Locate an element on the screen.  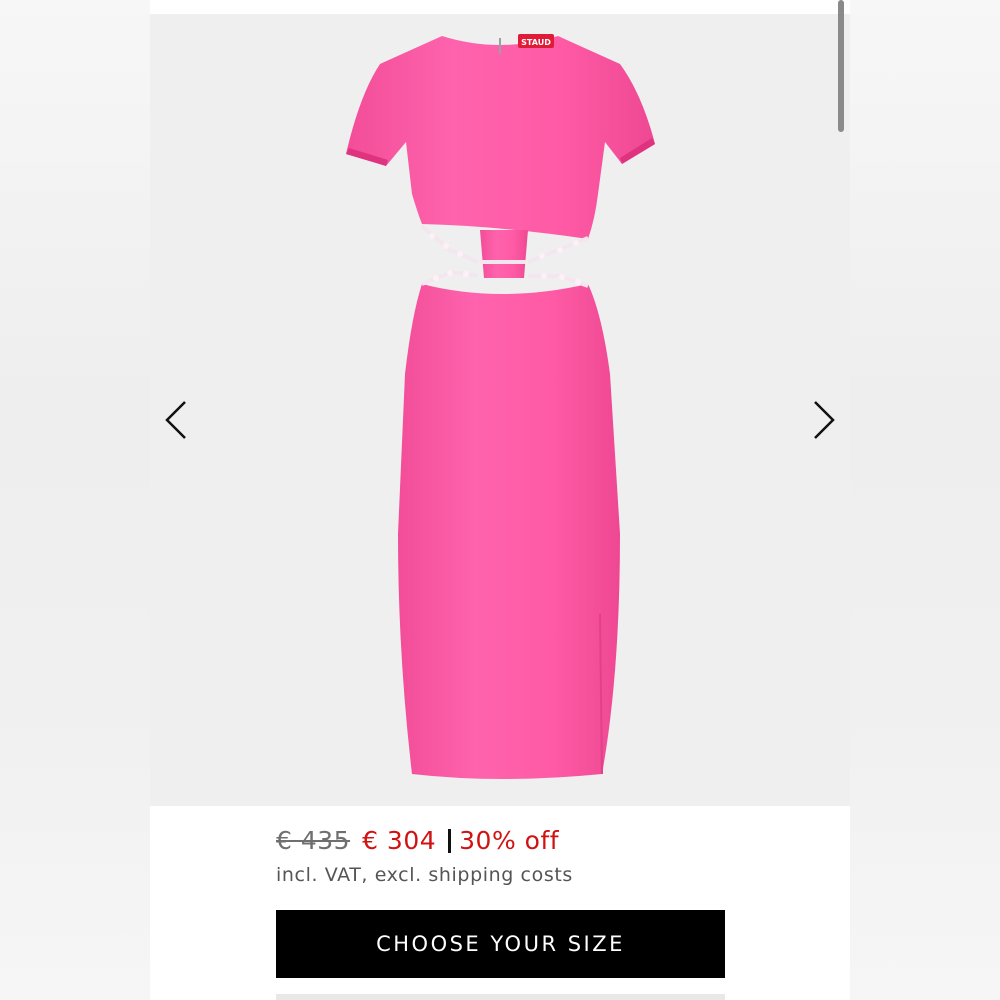
previous-image-button is located at coordinates (176, 422).